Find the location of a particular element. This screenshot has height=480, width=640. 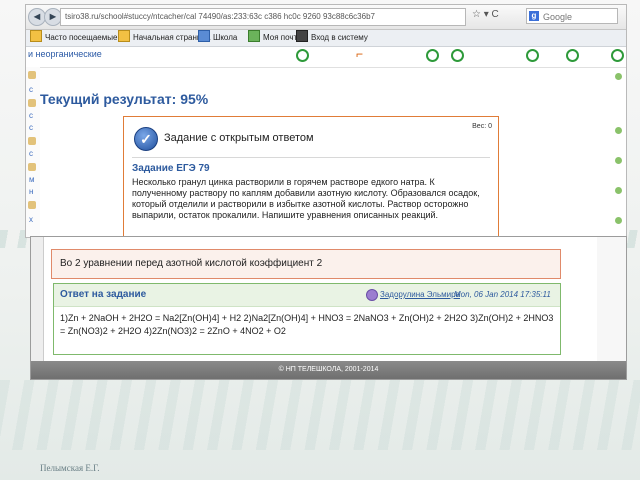

task-type-heading: Задание с открытым ответом is located at coordinates (239, 138).